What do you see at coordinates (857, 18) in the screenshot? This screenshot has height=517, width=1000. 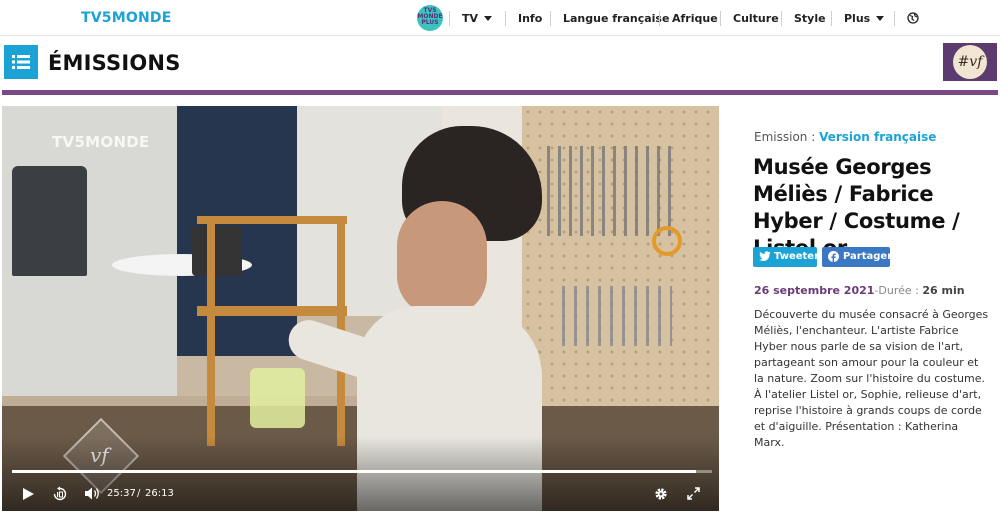 I see `nav-item-label: Plus` at bounding box center [857, 18].